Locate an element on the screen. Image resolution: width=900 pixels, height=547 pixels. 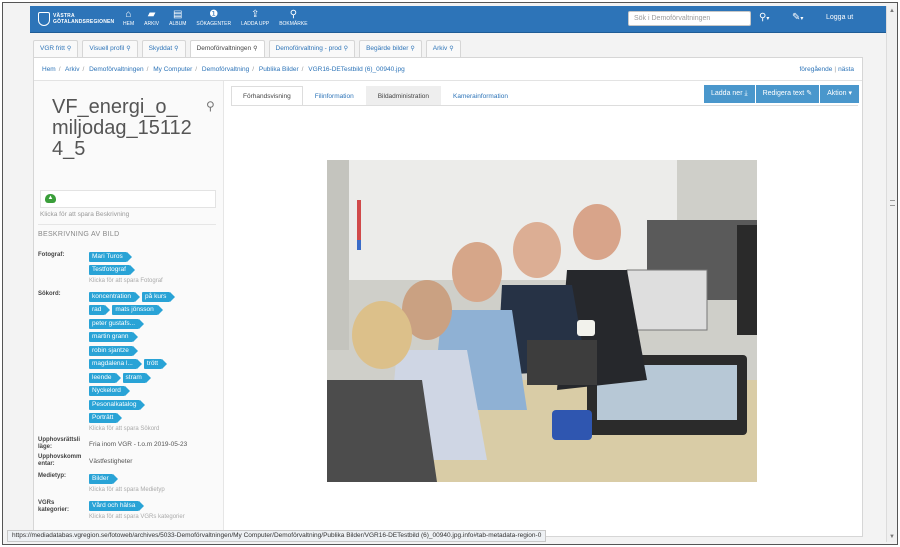
download-button: Ladda ner ⤓ is located at coordinates (729, 94).